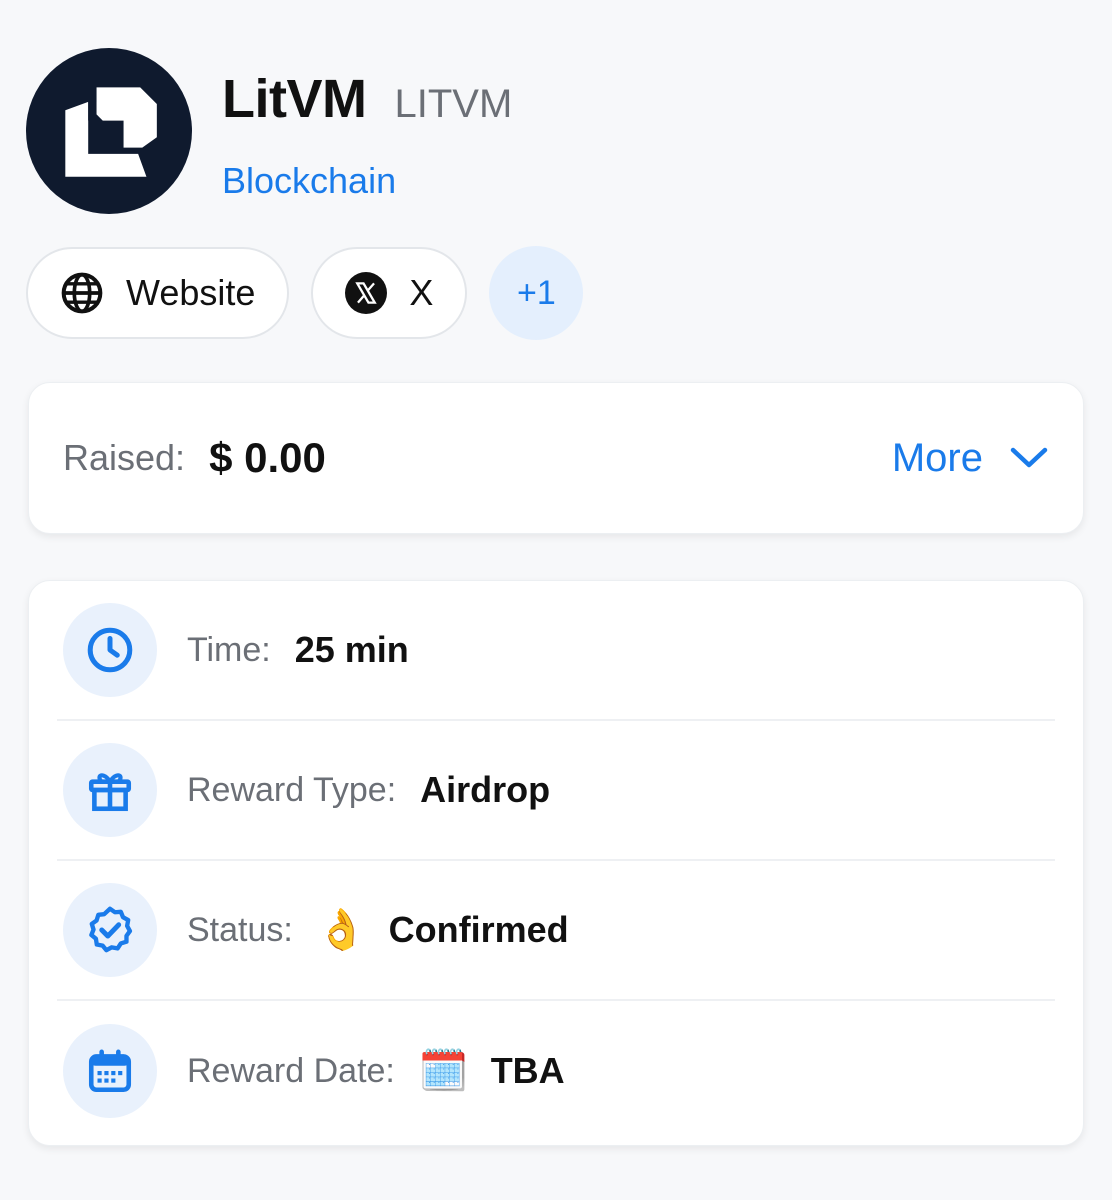 This screenshot has height=1200, width=1112. Describe the element at coordinates (341, 930) in the screenshot. I see `ok-hand-icon: 👌` at that location.